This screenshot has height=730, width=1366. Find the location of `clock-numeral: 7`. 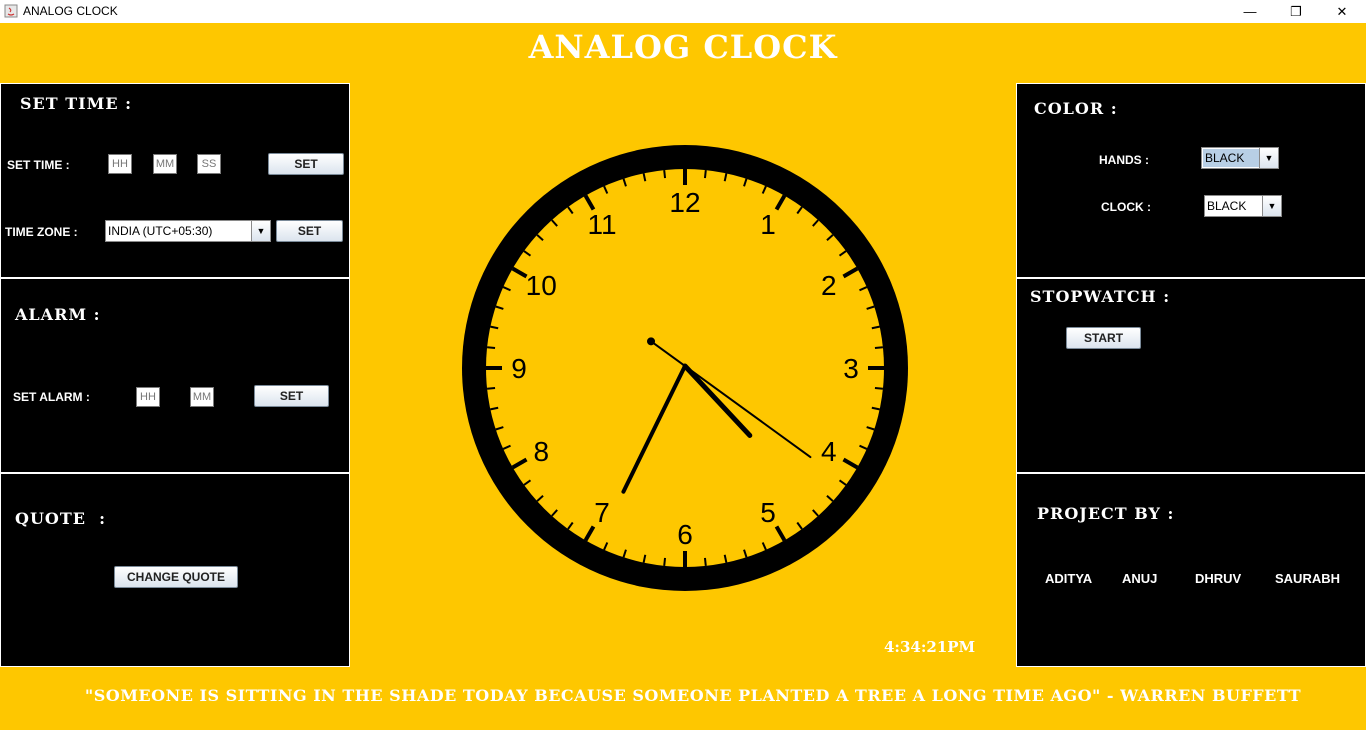

clock-numeral: 7 is located at coordinates (602, 512).